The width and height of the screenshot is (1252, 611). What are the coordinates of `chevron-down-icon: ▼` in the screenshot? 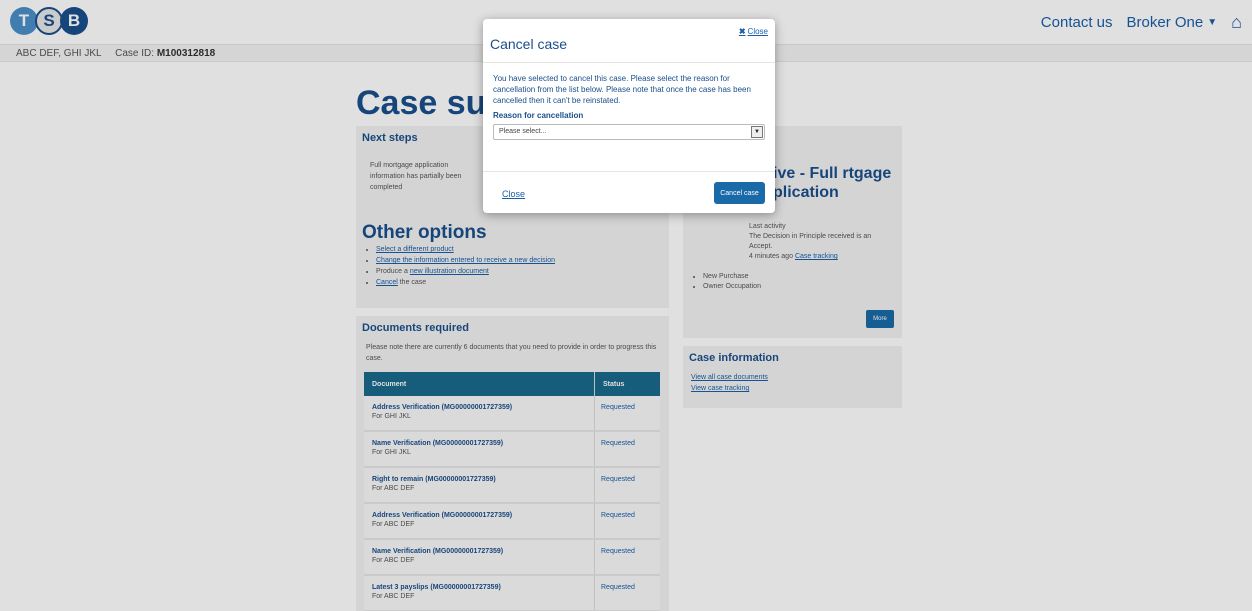 It's located at (757, 132).